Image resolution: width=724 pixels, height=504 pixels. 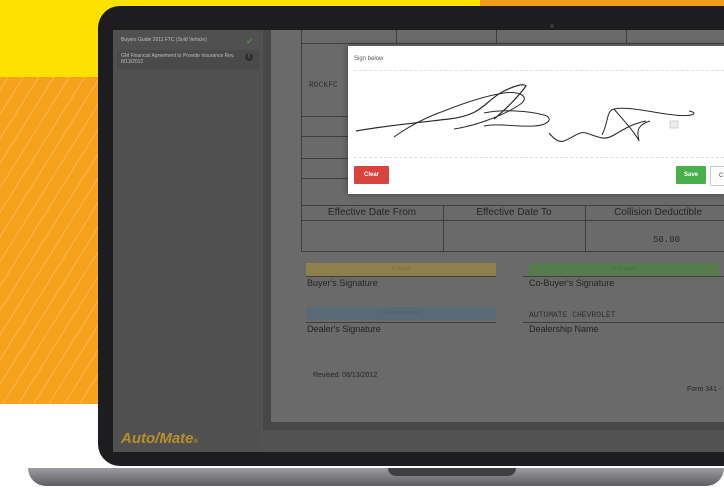 What do you see at coordinates (552, 26) in the screenshot?
I see `camera-dot` at bounding box center [552, 26].